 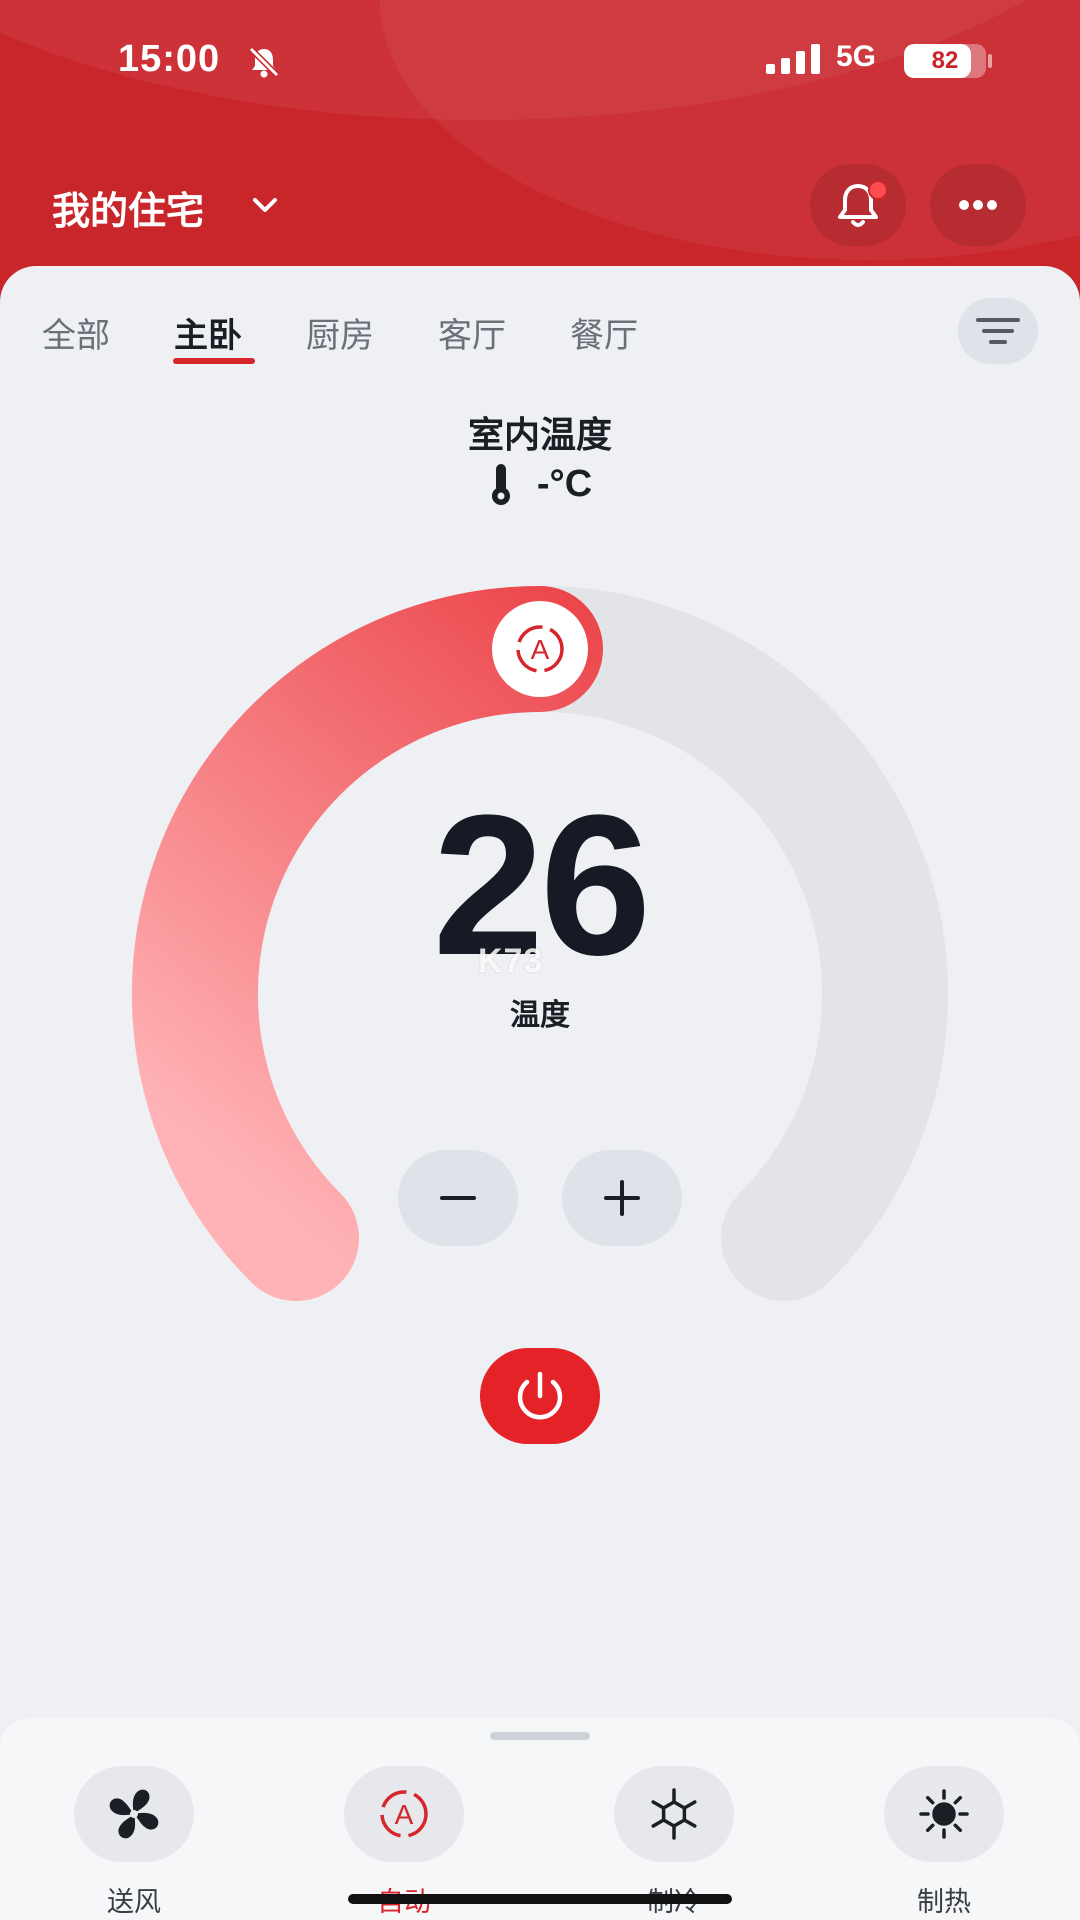 I want to click on minus-icon, so click(x=458, y=1198).